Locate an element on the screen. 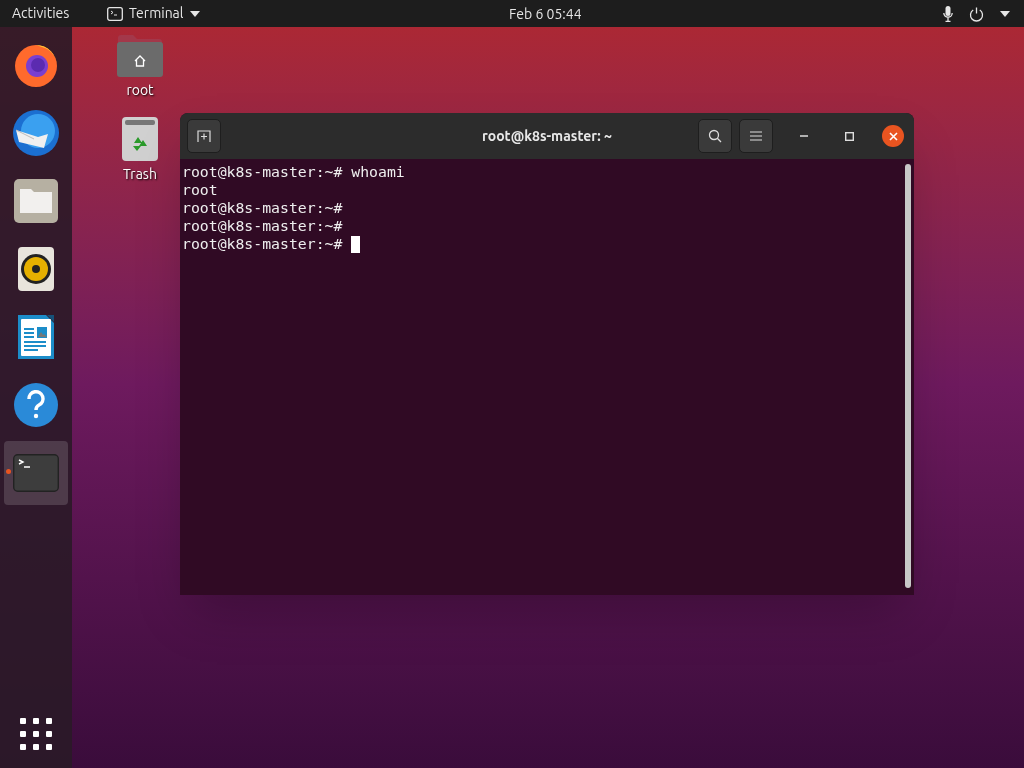 The image size is (1024, 768). maximize-icon is located at coordinates (849, 136).